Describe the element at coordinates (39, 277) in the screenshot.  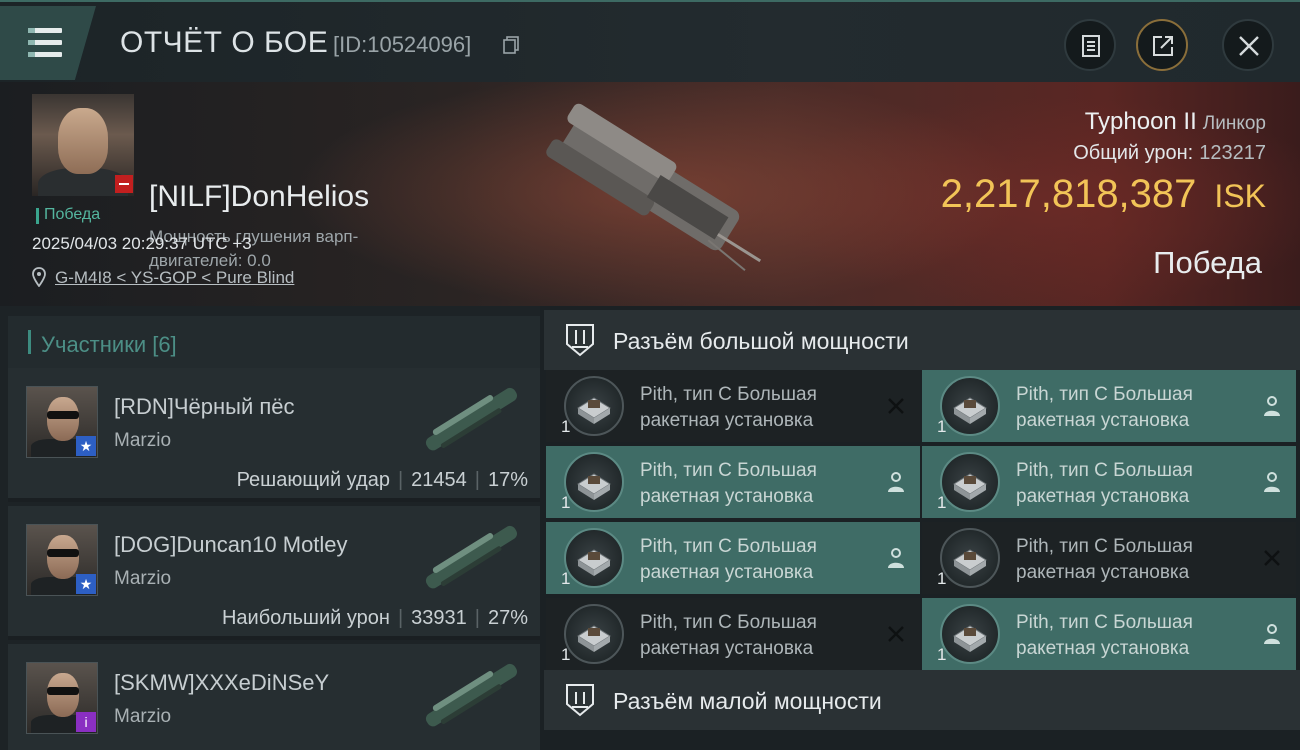
I see `location-pin-icon` at that location.